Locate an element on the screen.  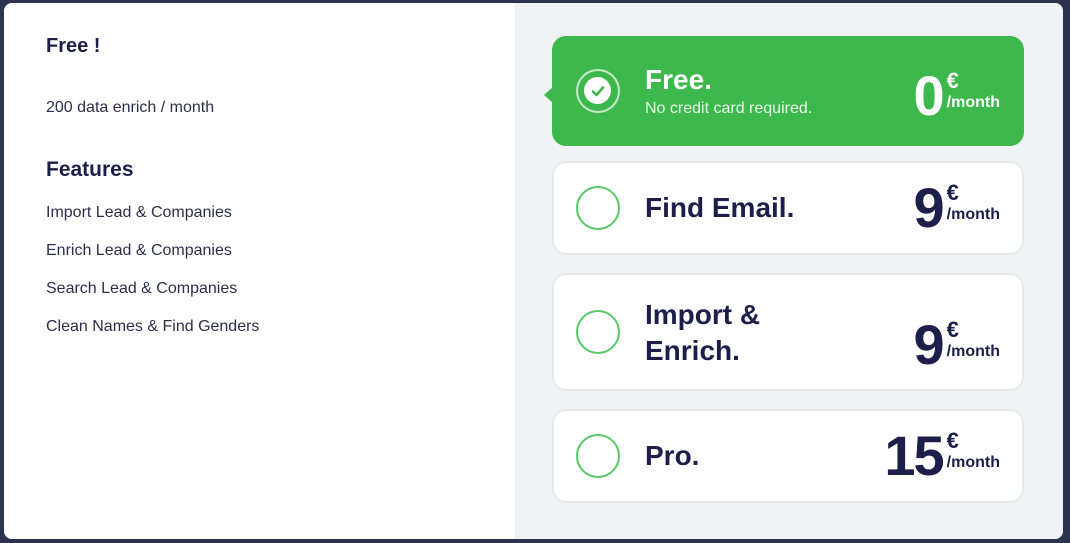
feature-item: Enrich Lead & Companies is located at coordinates (139, 250).